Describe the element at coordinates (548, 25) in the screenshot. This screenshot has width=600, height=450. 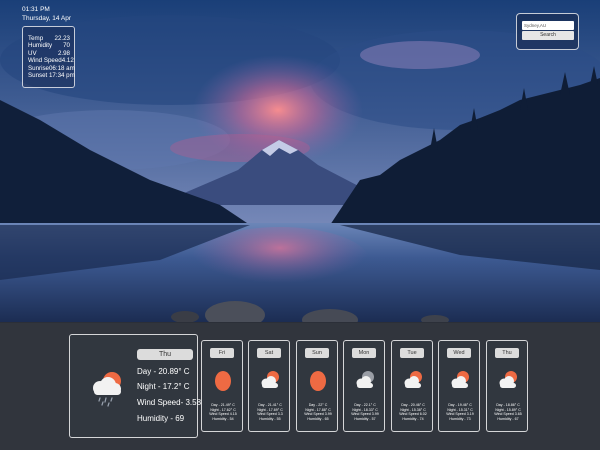
I see `city-search-input` at that location.